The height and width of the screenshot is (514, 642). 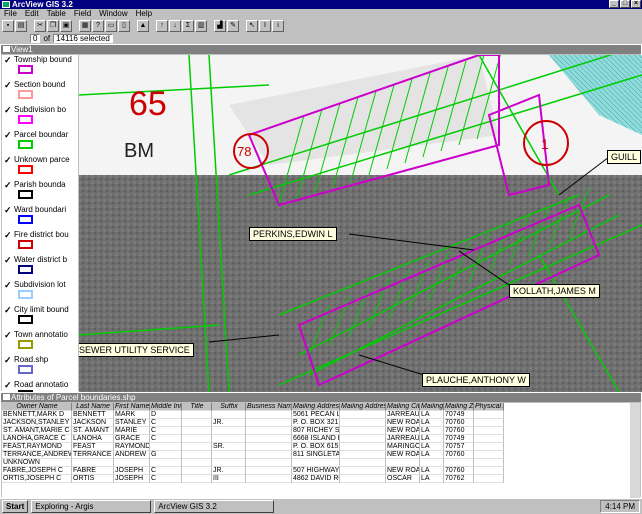 I want to click on menu-table: Table, so click(x=56, y=14).